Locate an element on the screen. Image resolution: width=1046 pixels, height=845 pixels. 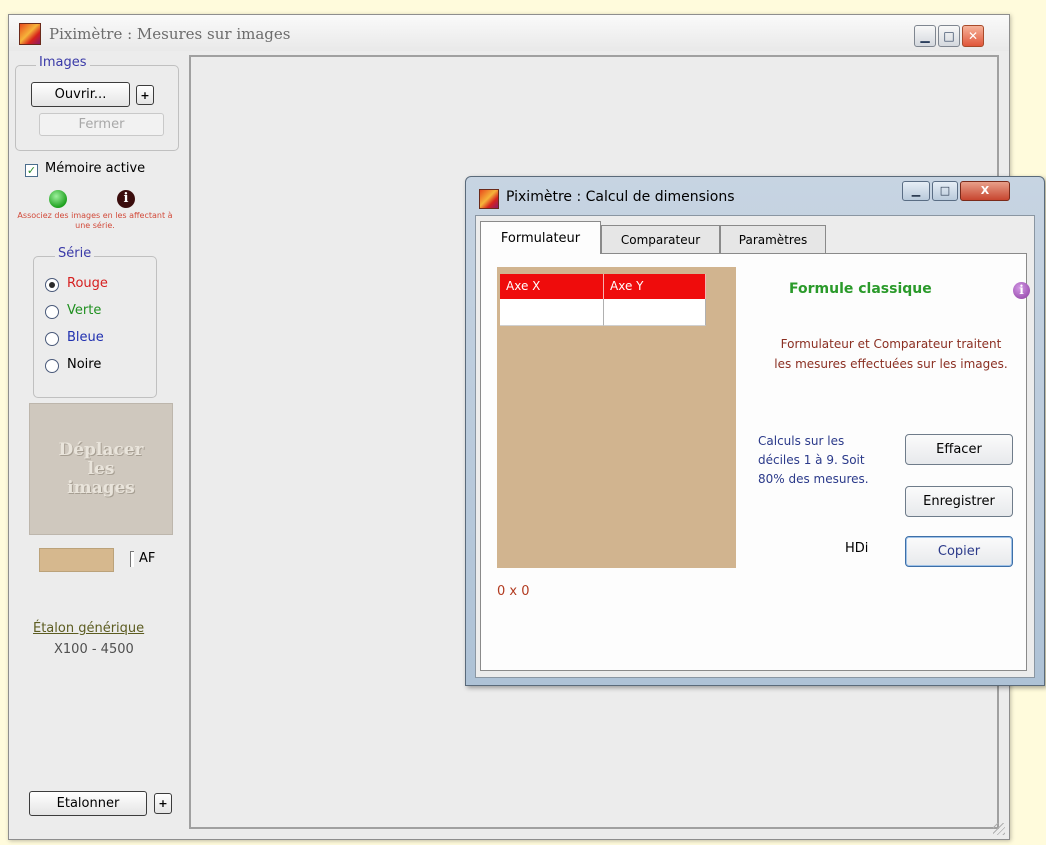
close-icon: ✕ is located at coordinates (973, 36).